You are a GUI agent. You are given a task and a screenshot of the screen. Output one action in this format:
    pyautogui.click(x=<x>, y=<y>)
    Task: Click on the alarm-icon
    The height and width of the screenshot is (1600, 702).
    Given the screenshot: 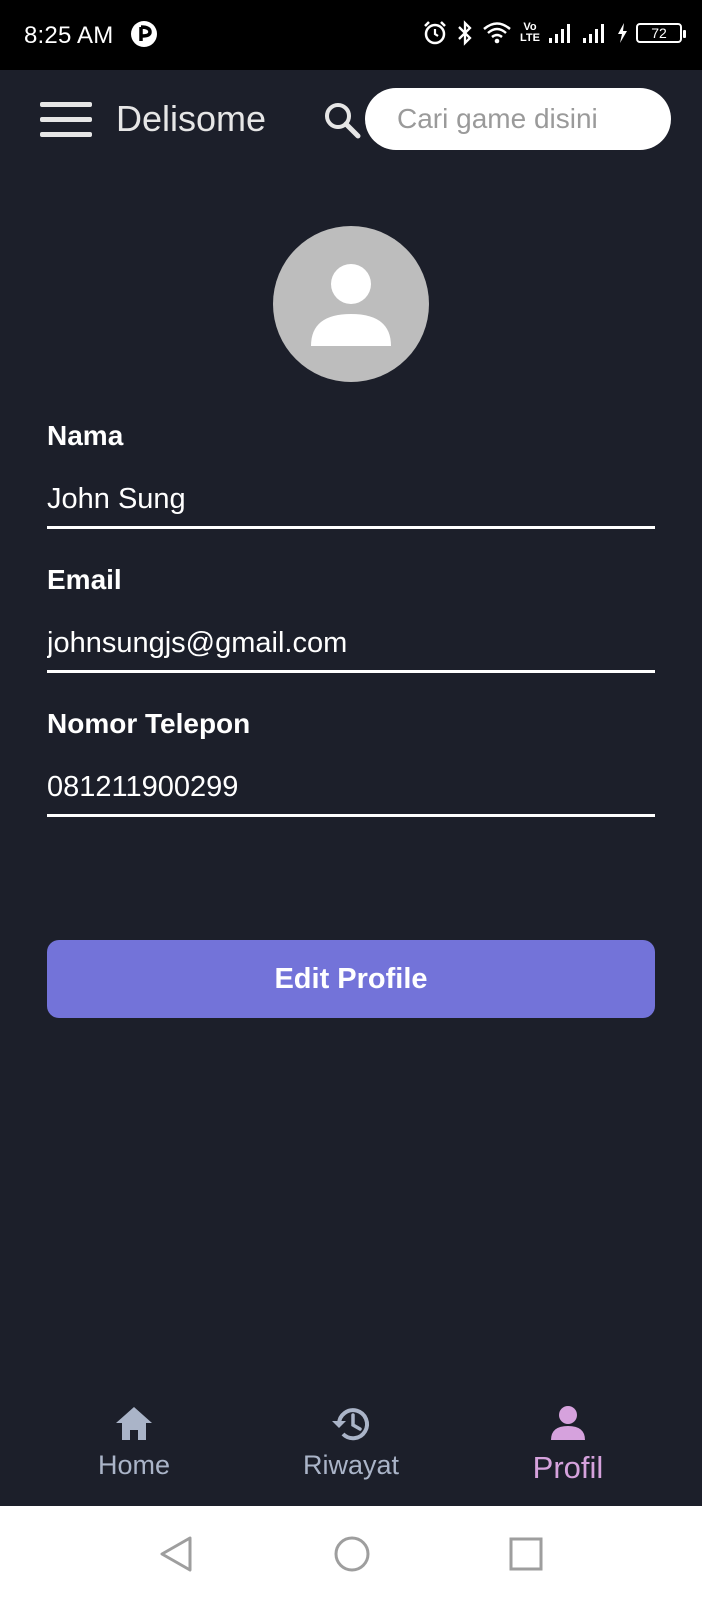 What is the action you would take?
    pyautogui.click(x=435, y=33)
    